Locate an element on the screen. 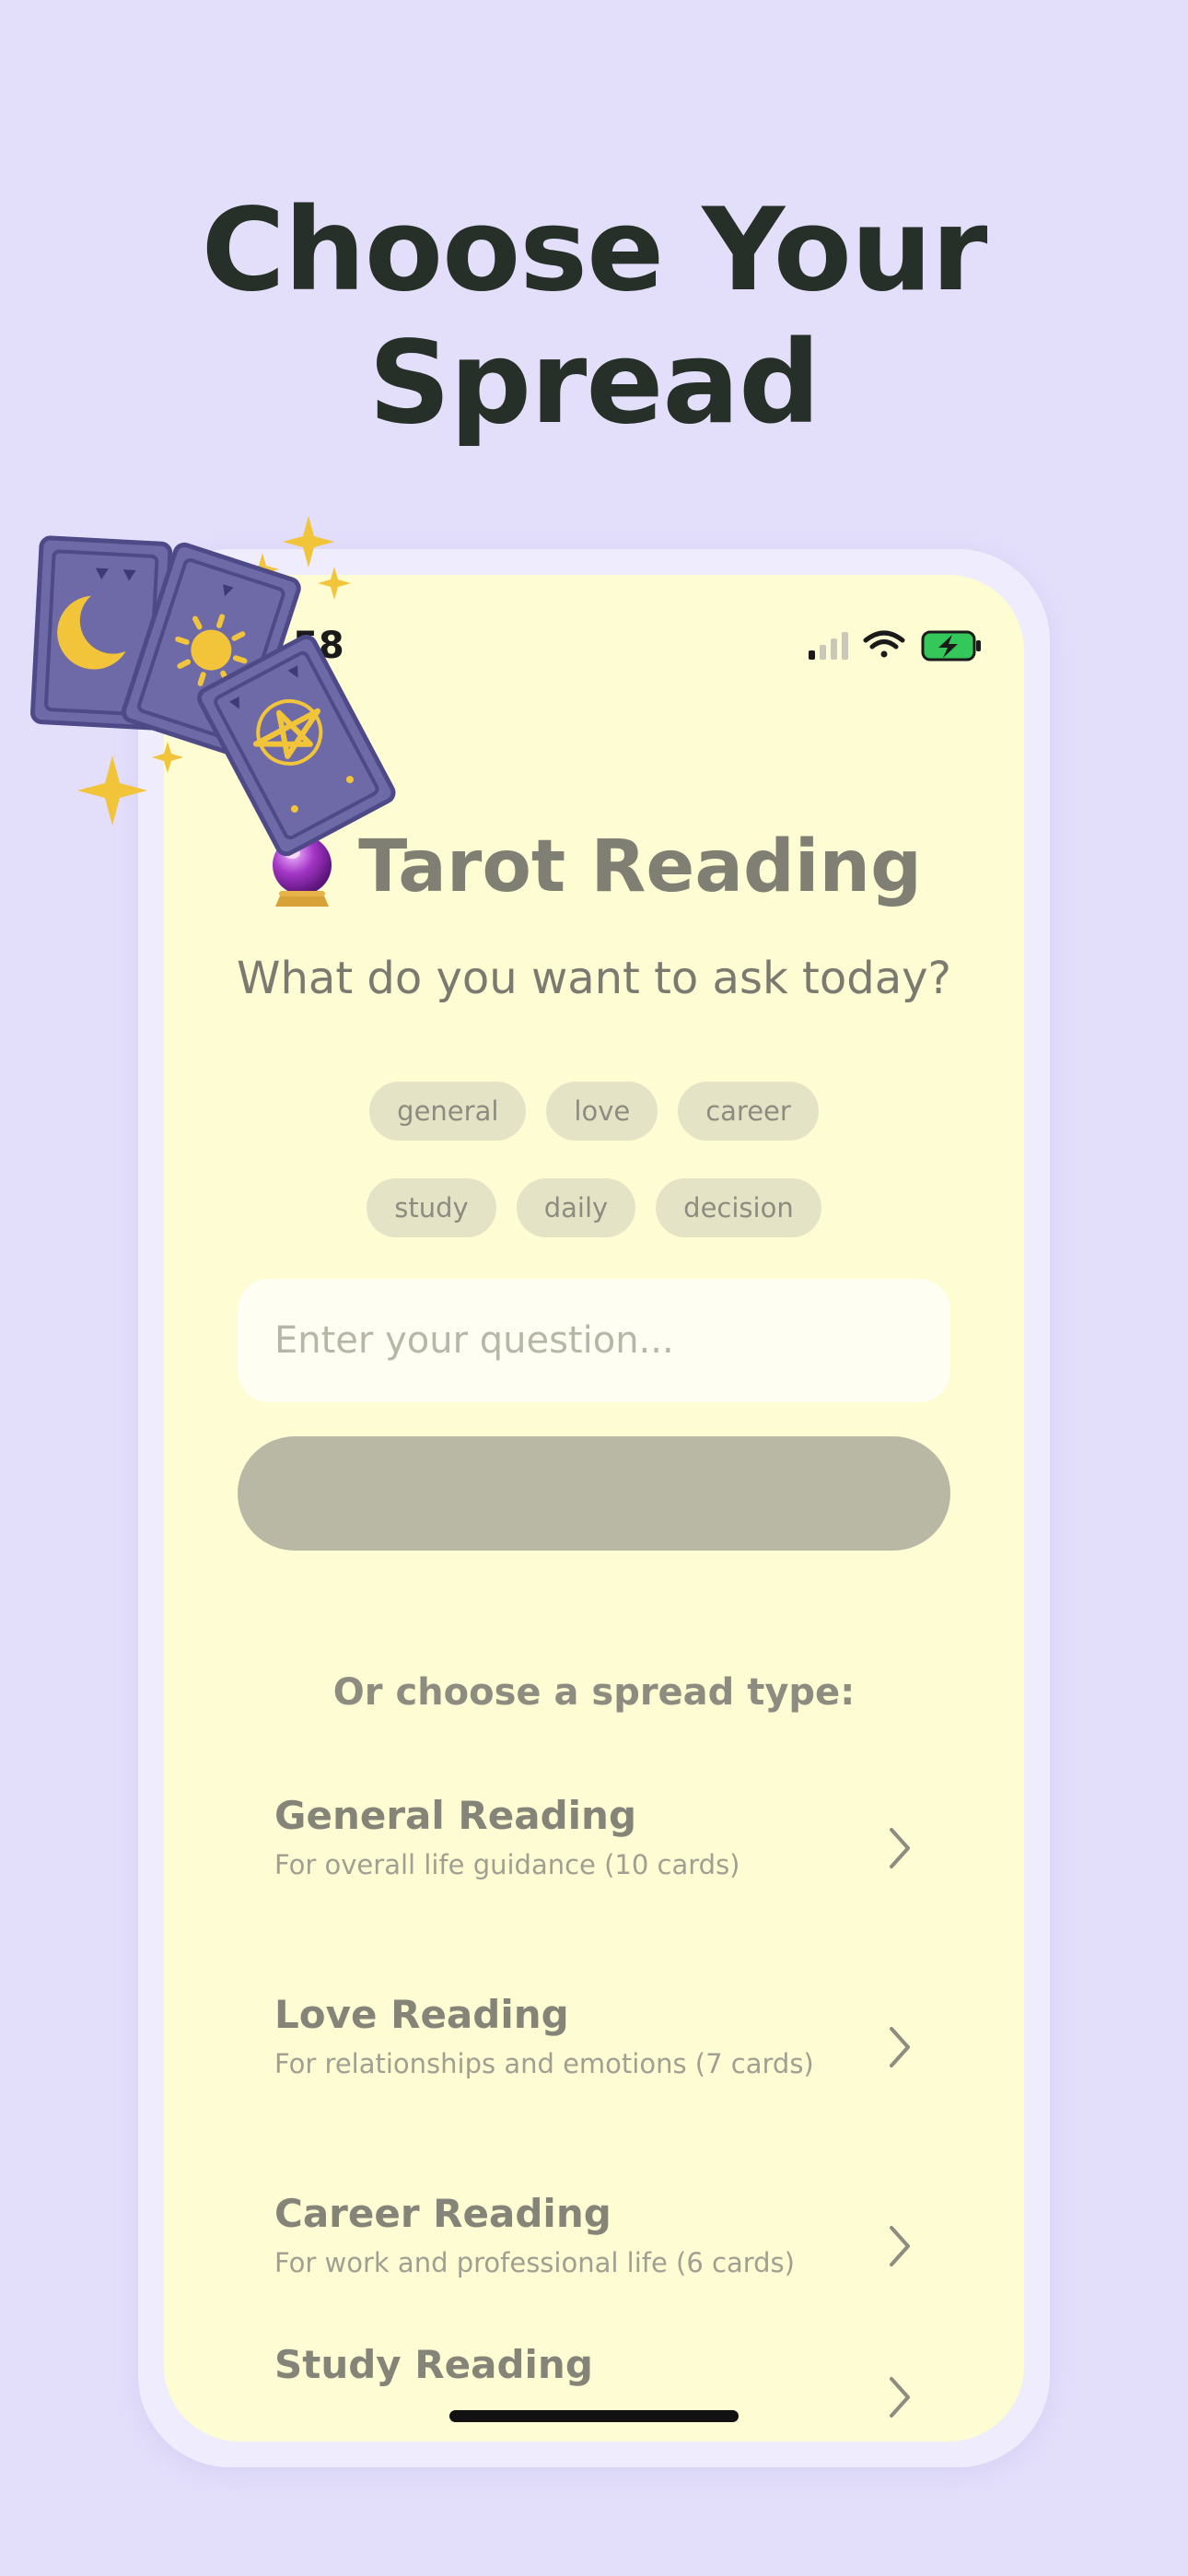 The image size is (1188, 2576). tarot-cards-illustration is located at coordinates (213, 686).